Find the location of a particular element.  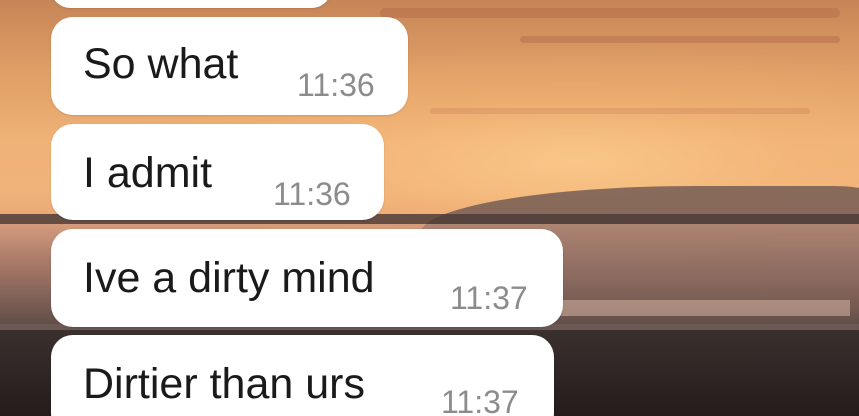

message-bubble: So what 11:36 is located at coordinates (229, 66).